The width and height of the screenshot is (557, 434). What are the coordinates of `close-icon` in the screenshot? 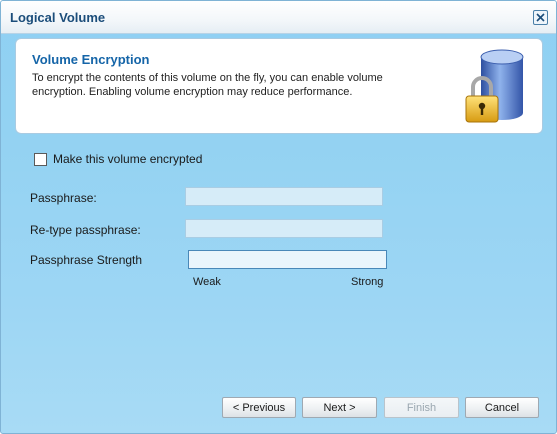 It's located at (540, 17).